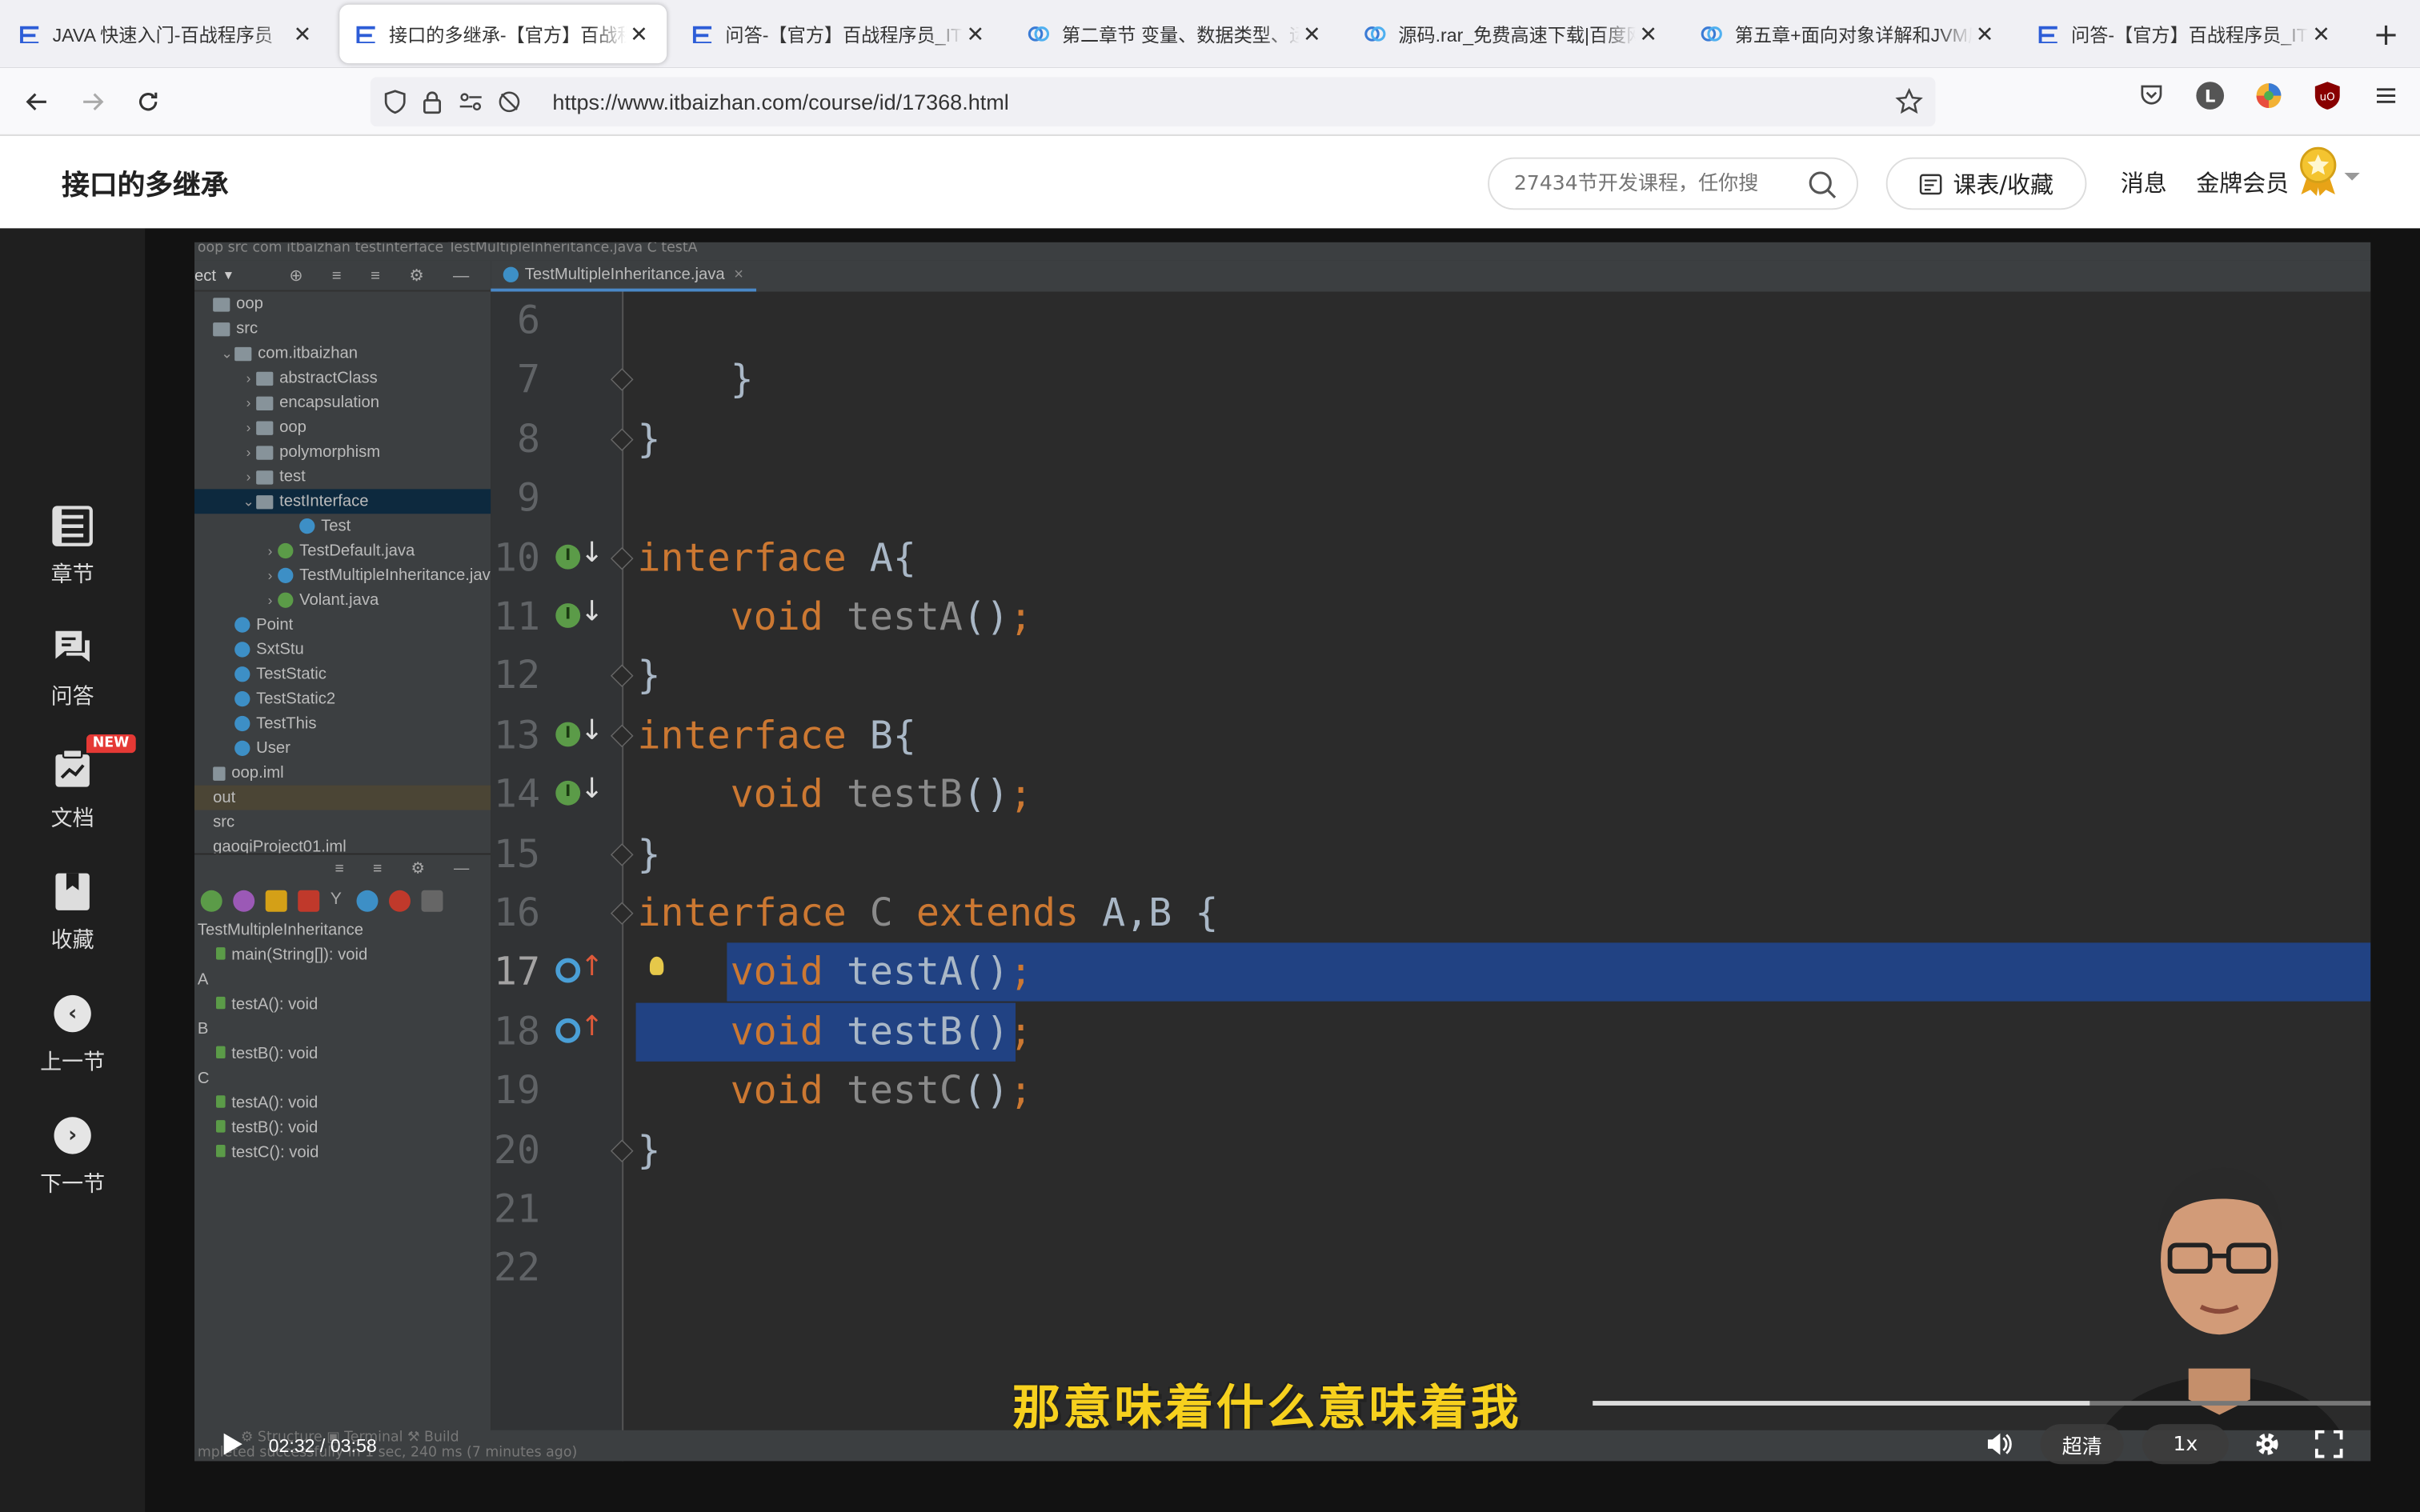  I want to click on code-line: 8}, so click(1430, 439).